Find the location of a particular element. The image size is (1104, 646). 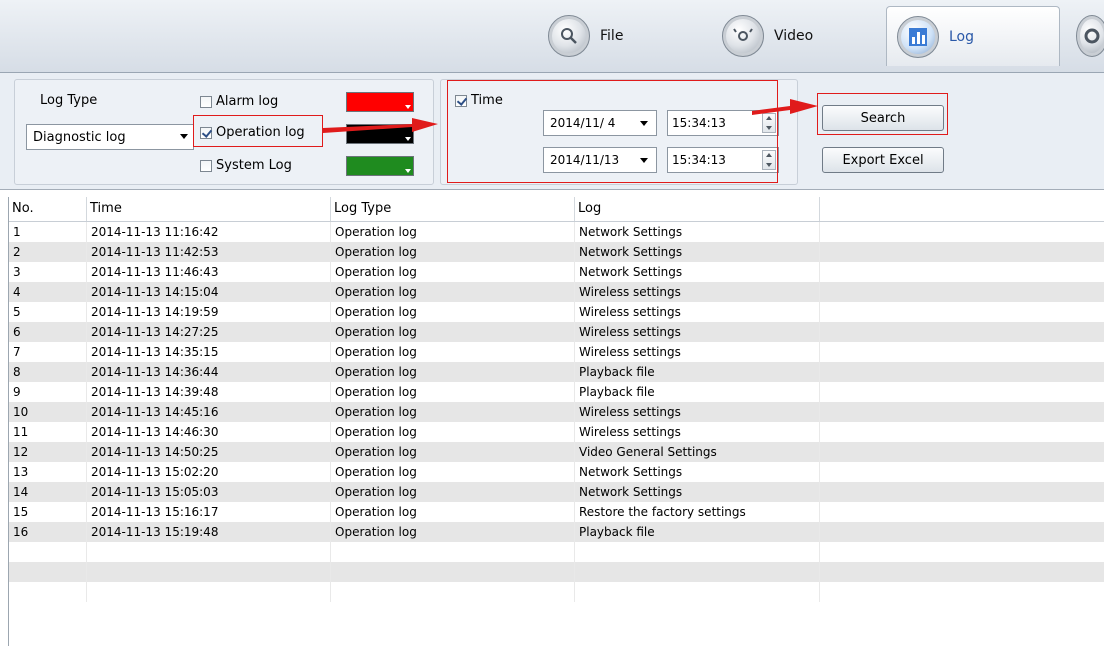

tab-log: Log is located at coordinates (973, 36).